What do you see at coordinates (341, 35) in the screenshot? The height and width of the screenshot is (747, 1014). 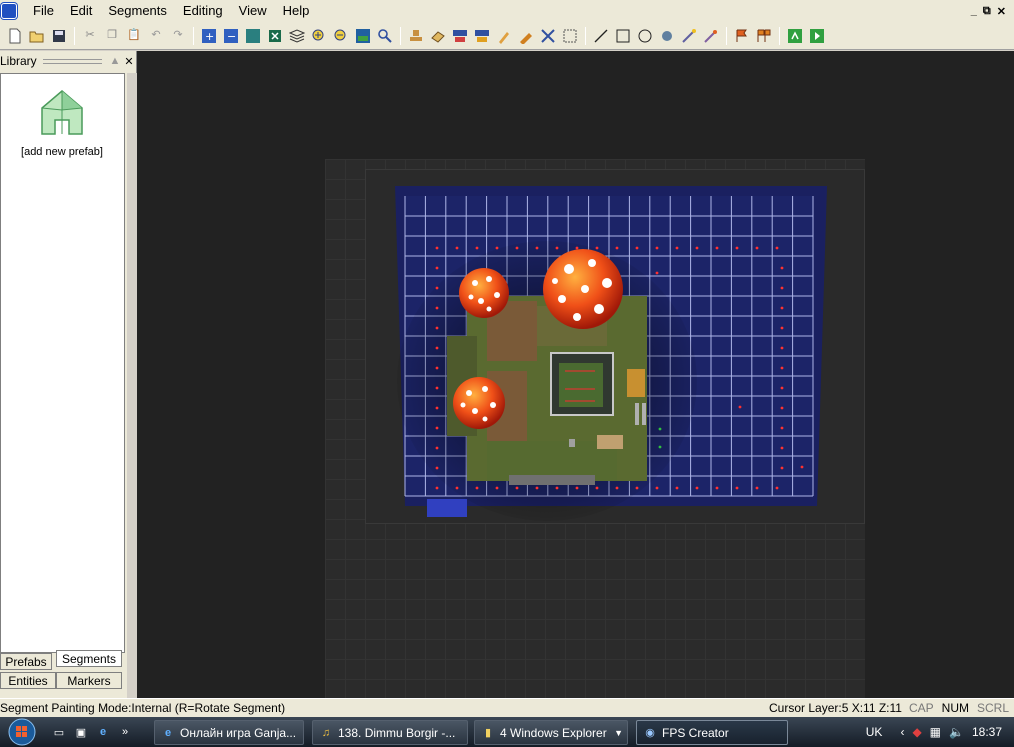 I see `zoom-out-icon` at bounding box center [341, 35].